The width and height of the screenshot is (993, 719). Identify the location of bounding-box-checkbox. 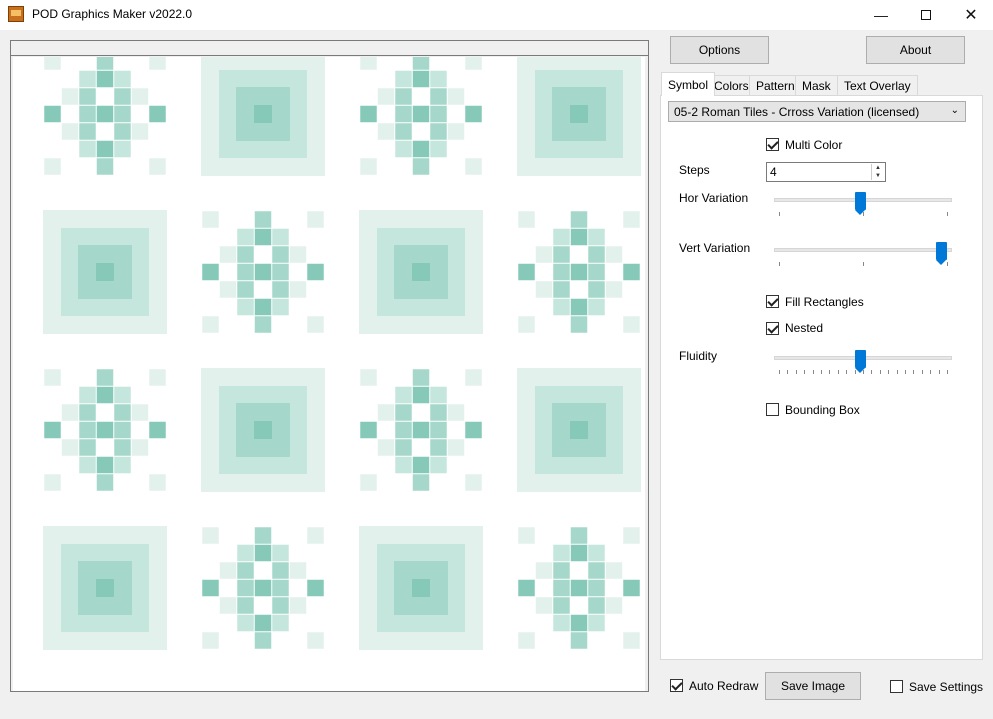
(772, 409).